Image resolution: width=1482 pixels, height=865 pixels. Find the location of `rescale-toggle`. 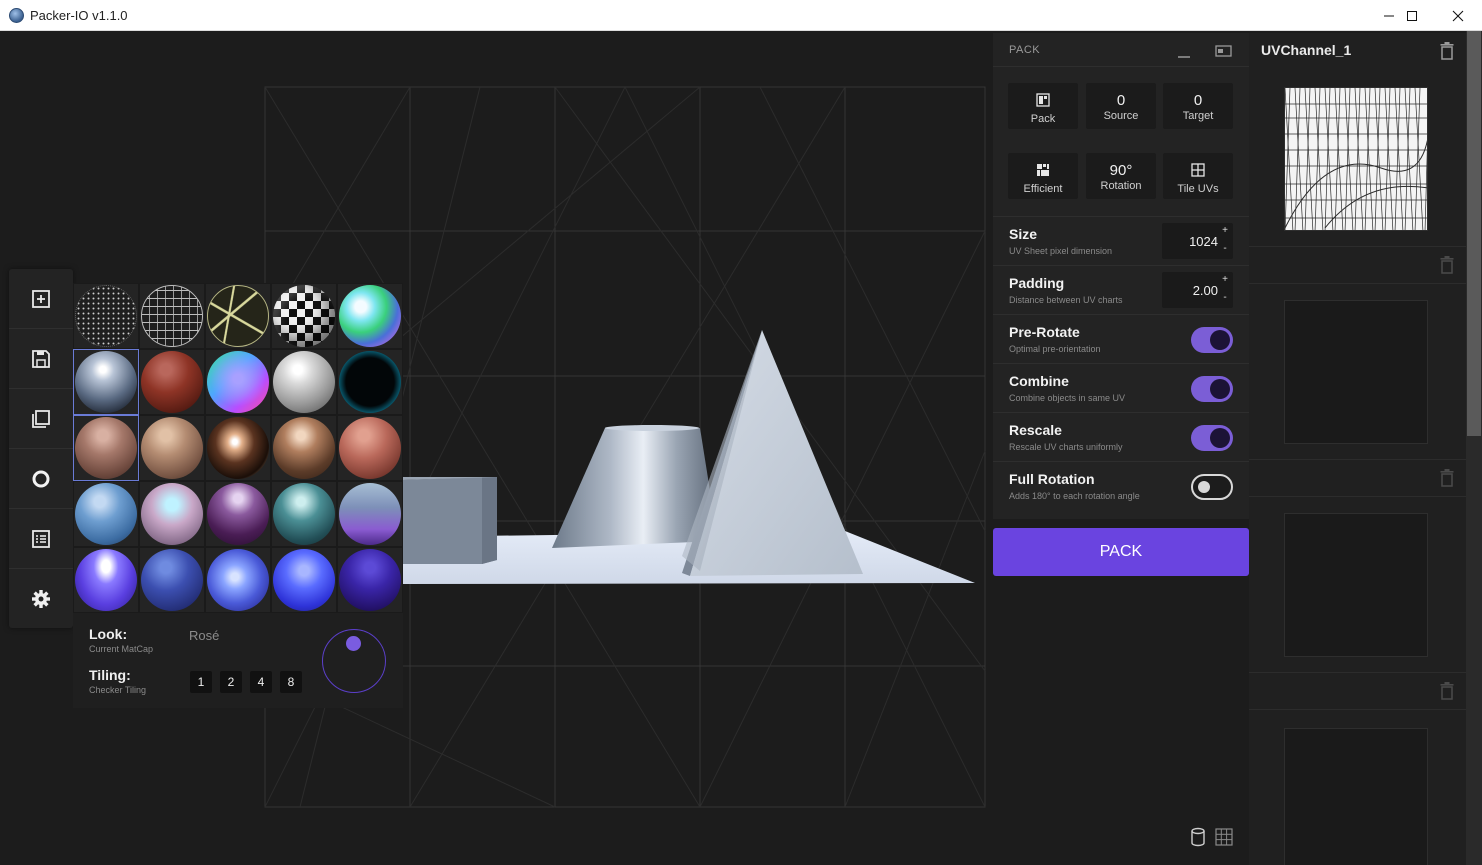

rescale-toggle is located at coordinates (1212, 438).